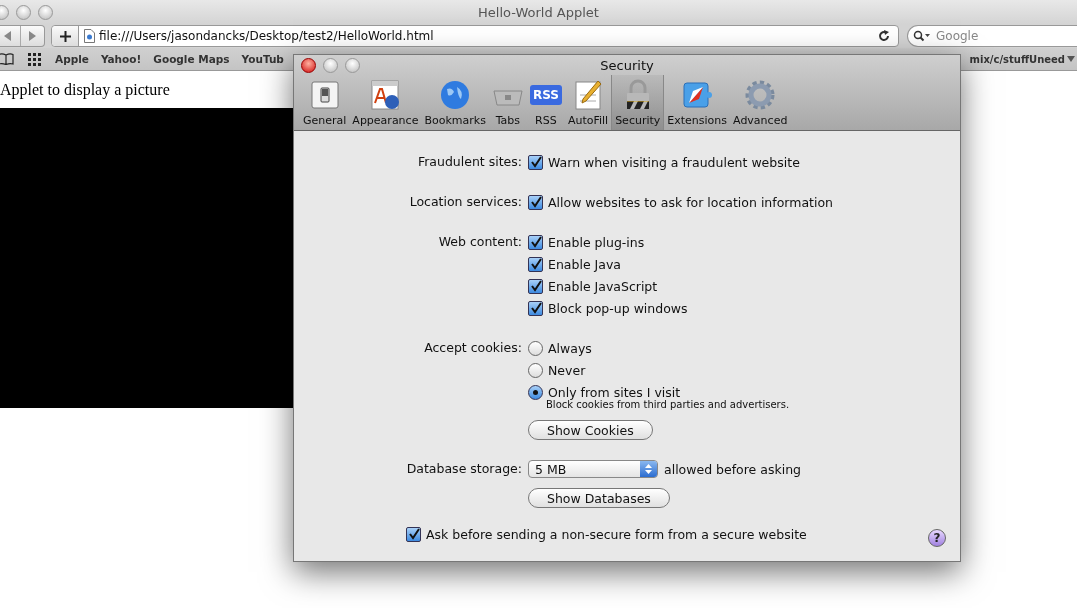 This screenshot has width=1077, height=608. What do you see at coordinates (545, 95) in the screenshot?
I see `rss-icon: RSS` at bounding box center [545, 95].